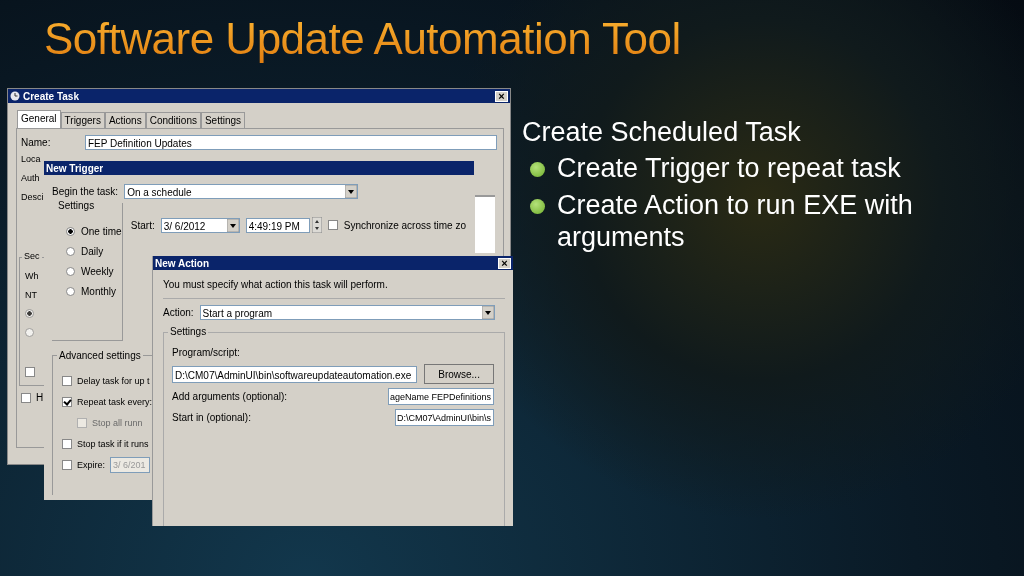 The image size is (1024, 576). What do you see at coordinates (316, 225) in the screenshot?
I see `spinner-icon` at bounding box center [316, 225].